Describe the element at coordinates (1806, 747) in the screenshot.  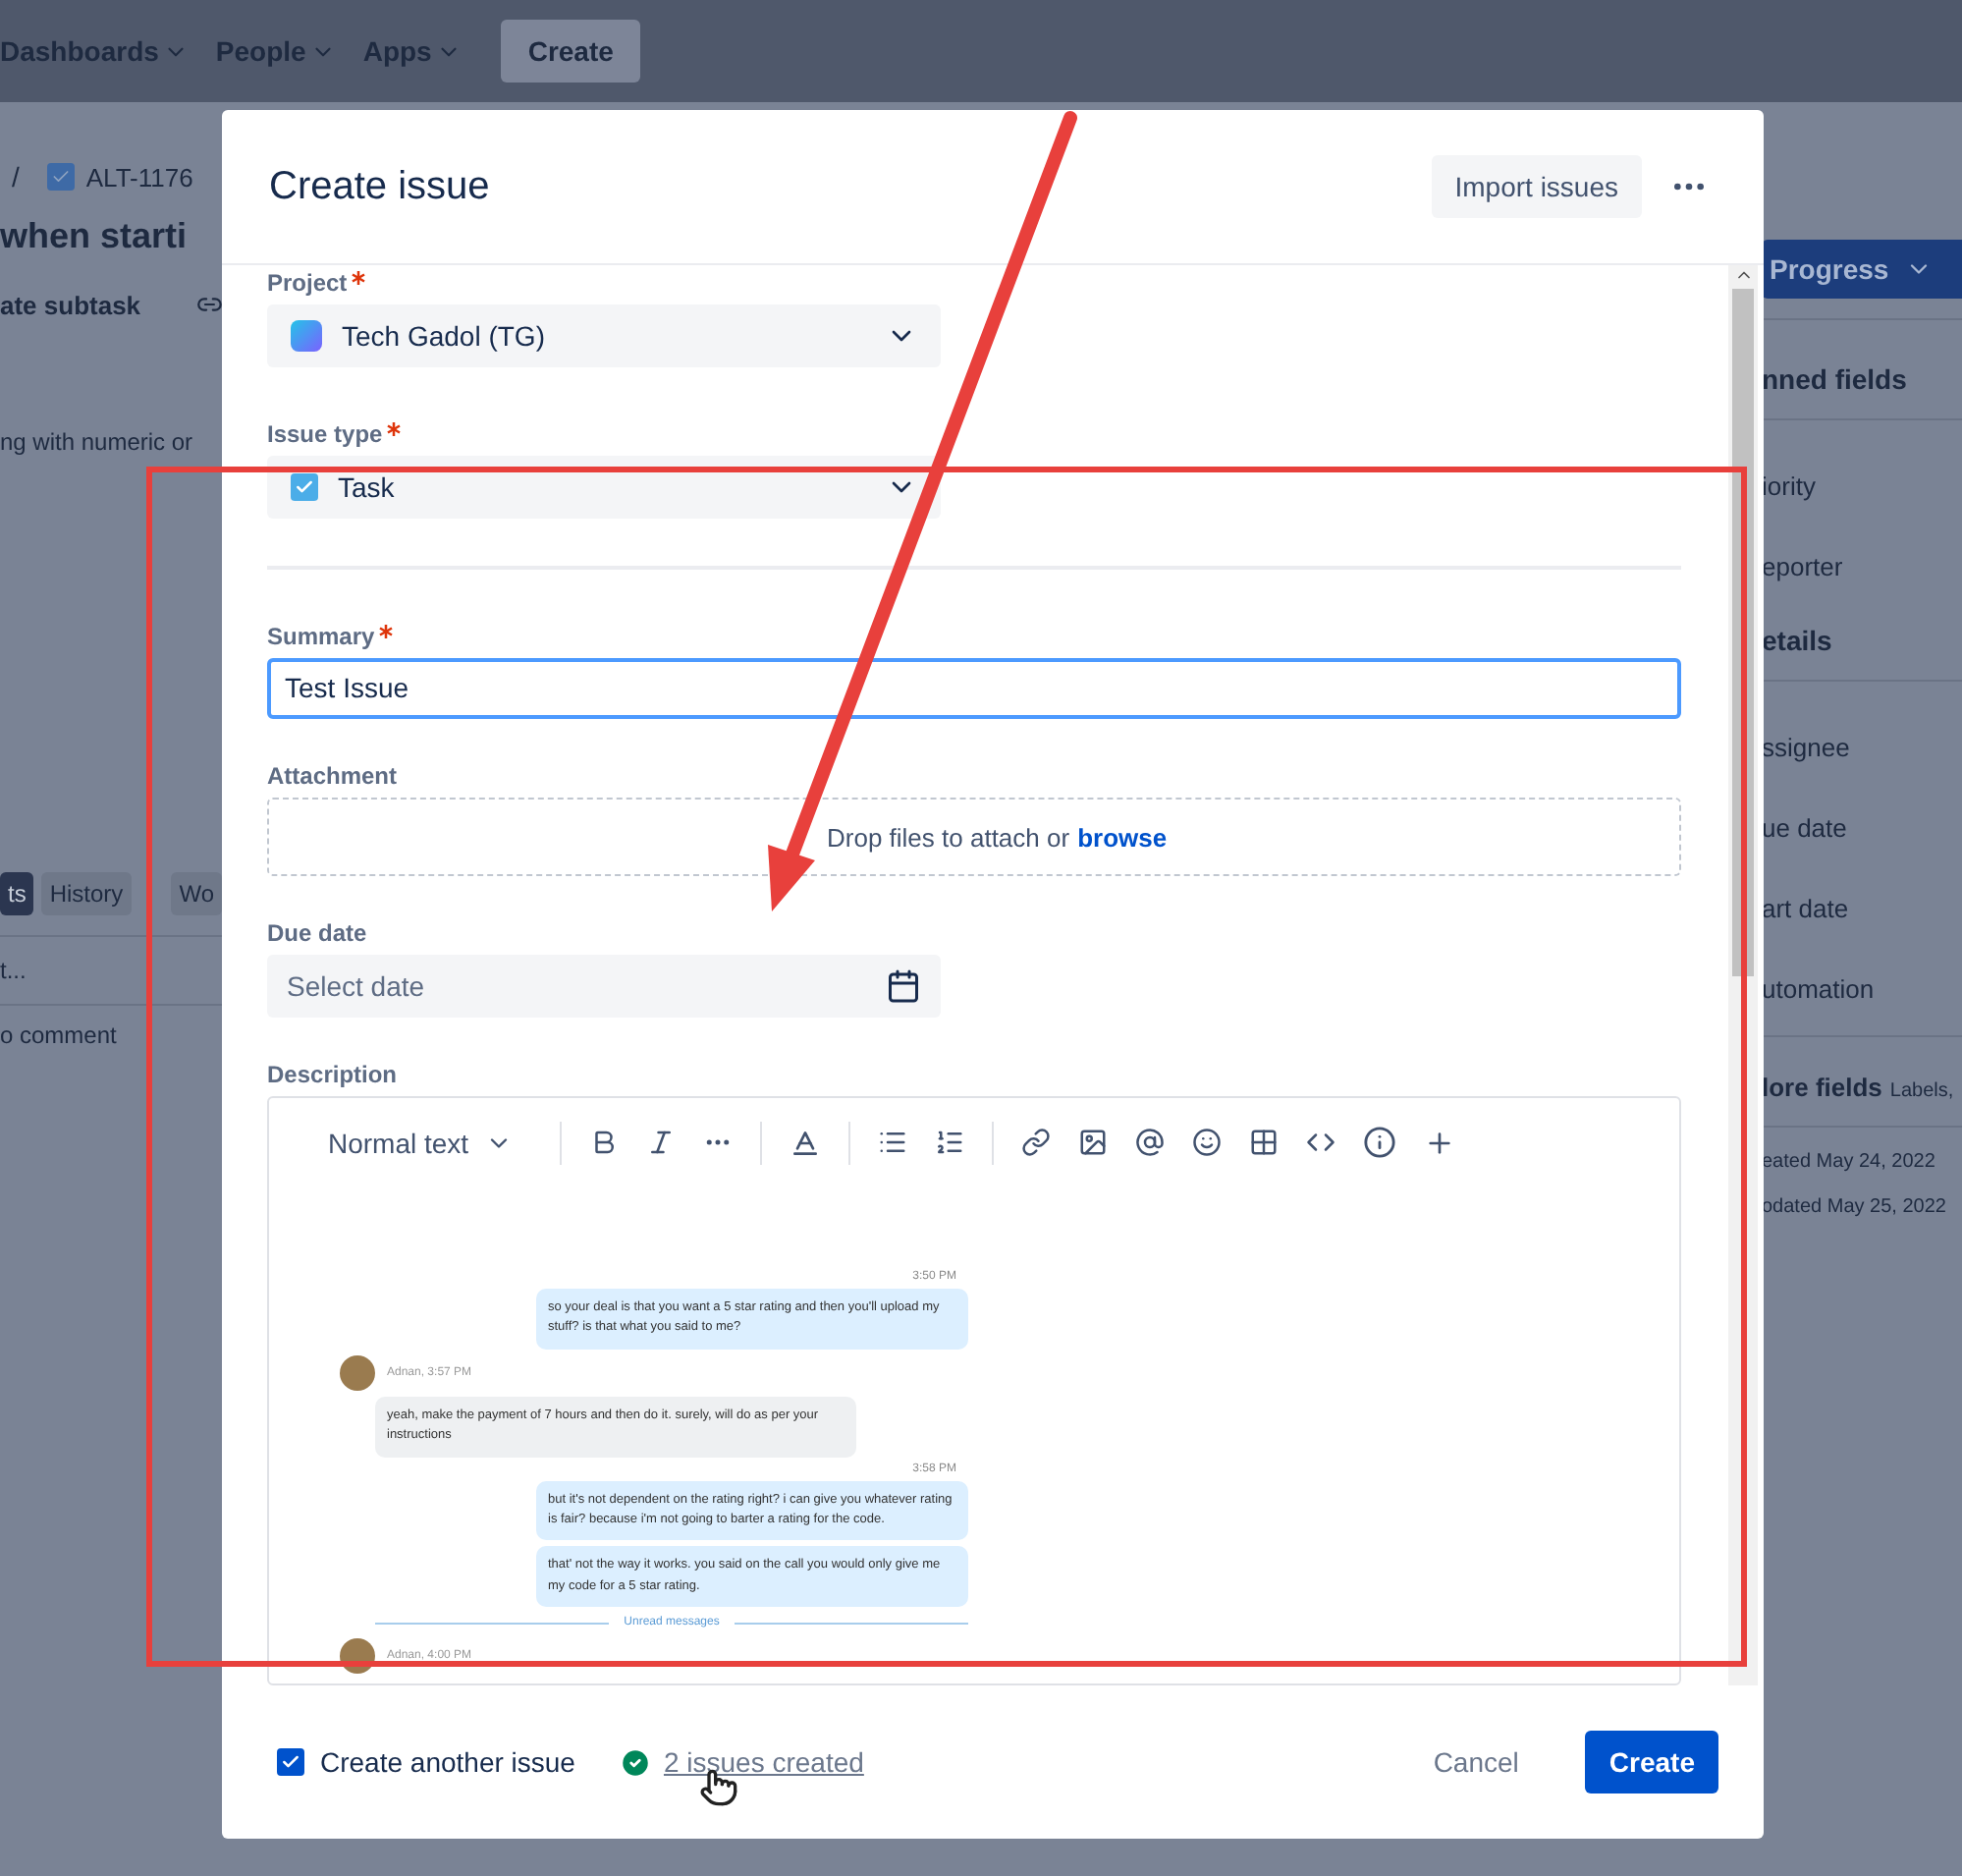
I see `field-label: ssignee` at that location.